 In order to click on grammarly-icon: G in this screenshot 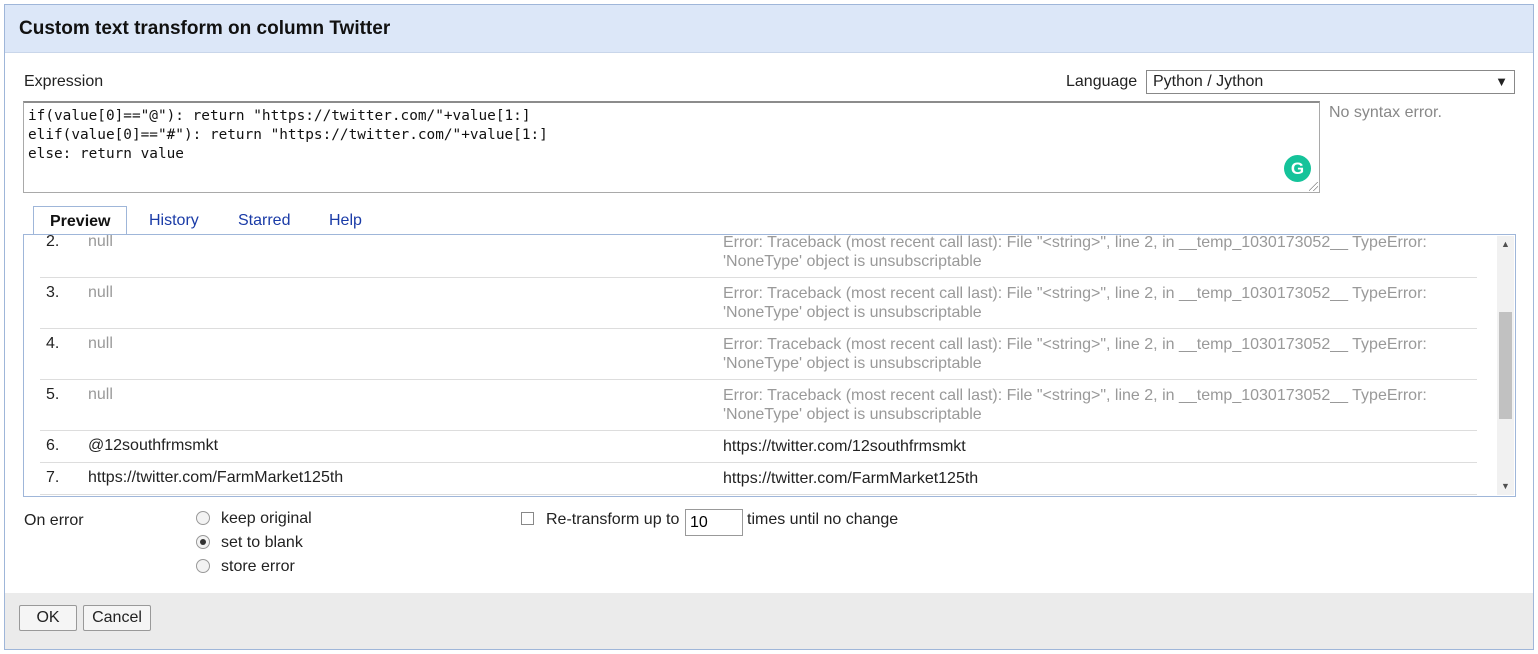, I will do `click(1297, 168)`.